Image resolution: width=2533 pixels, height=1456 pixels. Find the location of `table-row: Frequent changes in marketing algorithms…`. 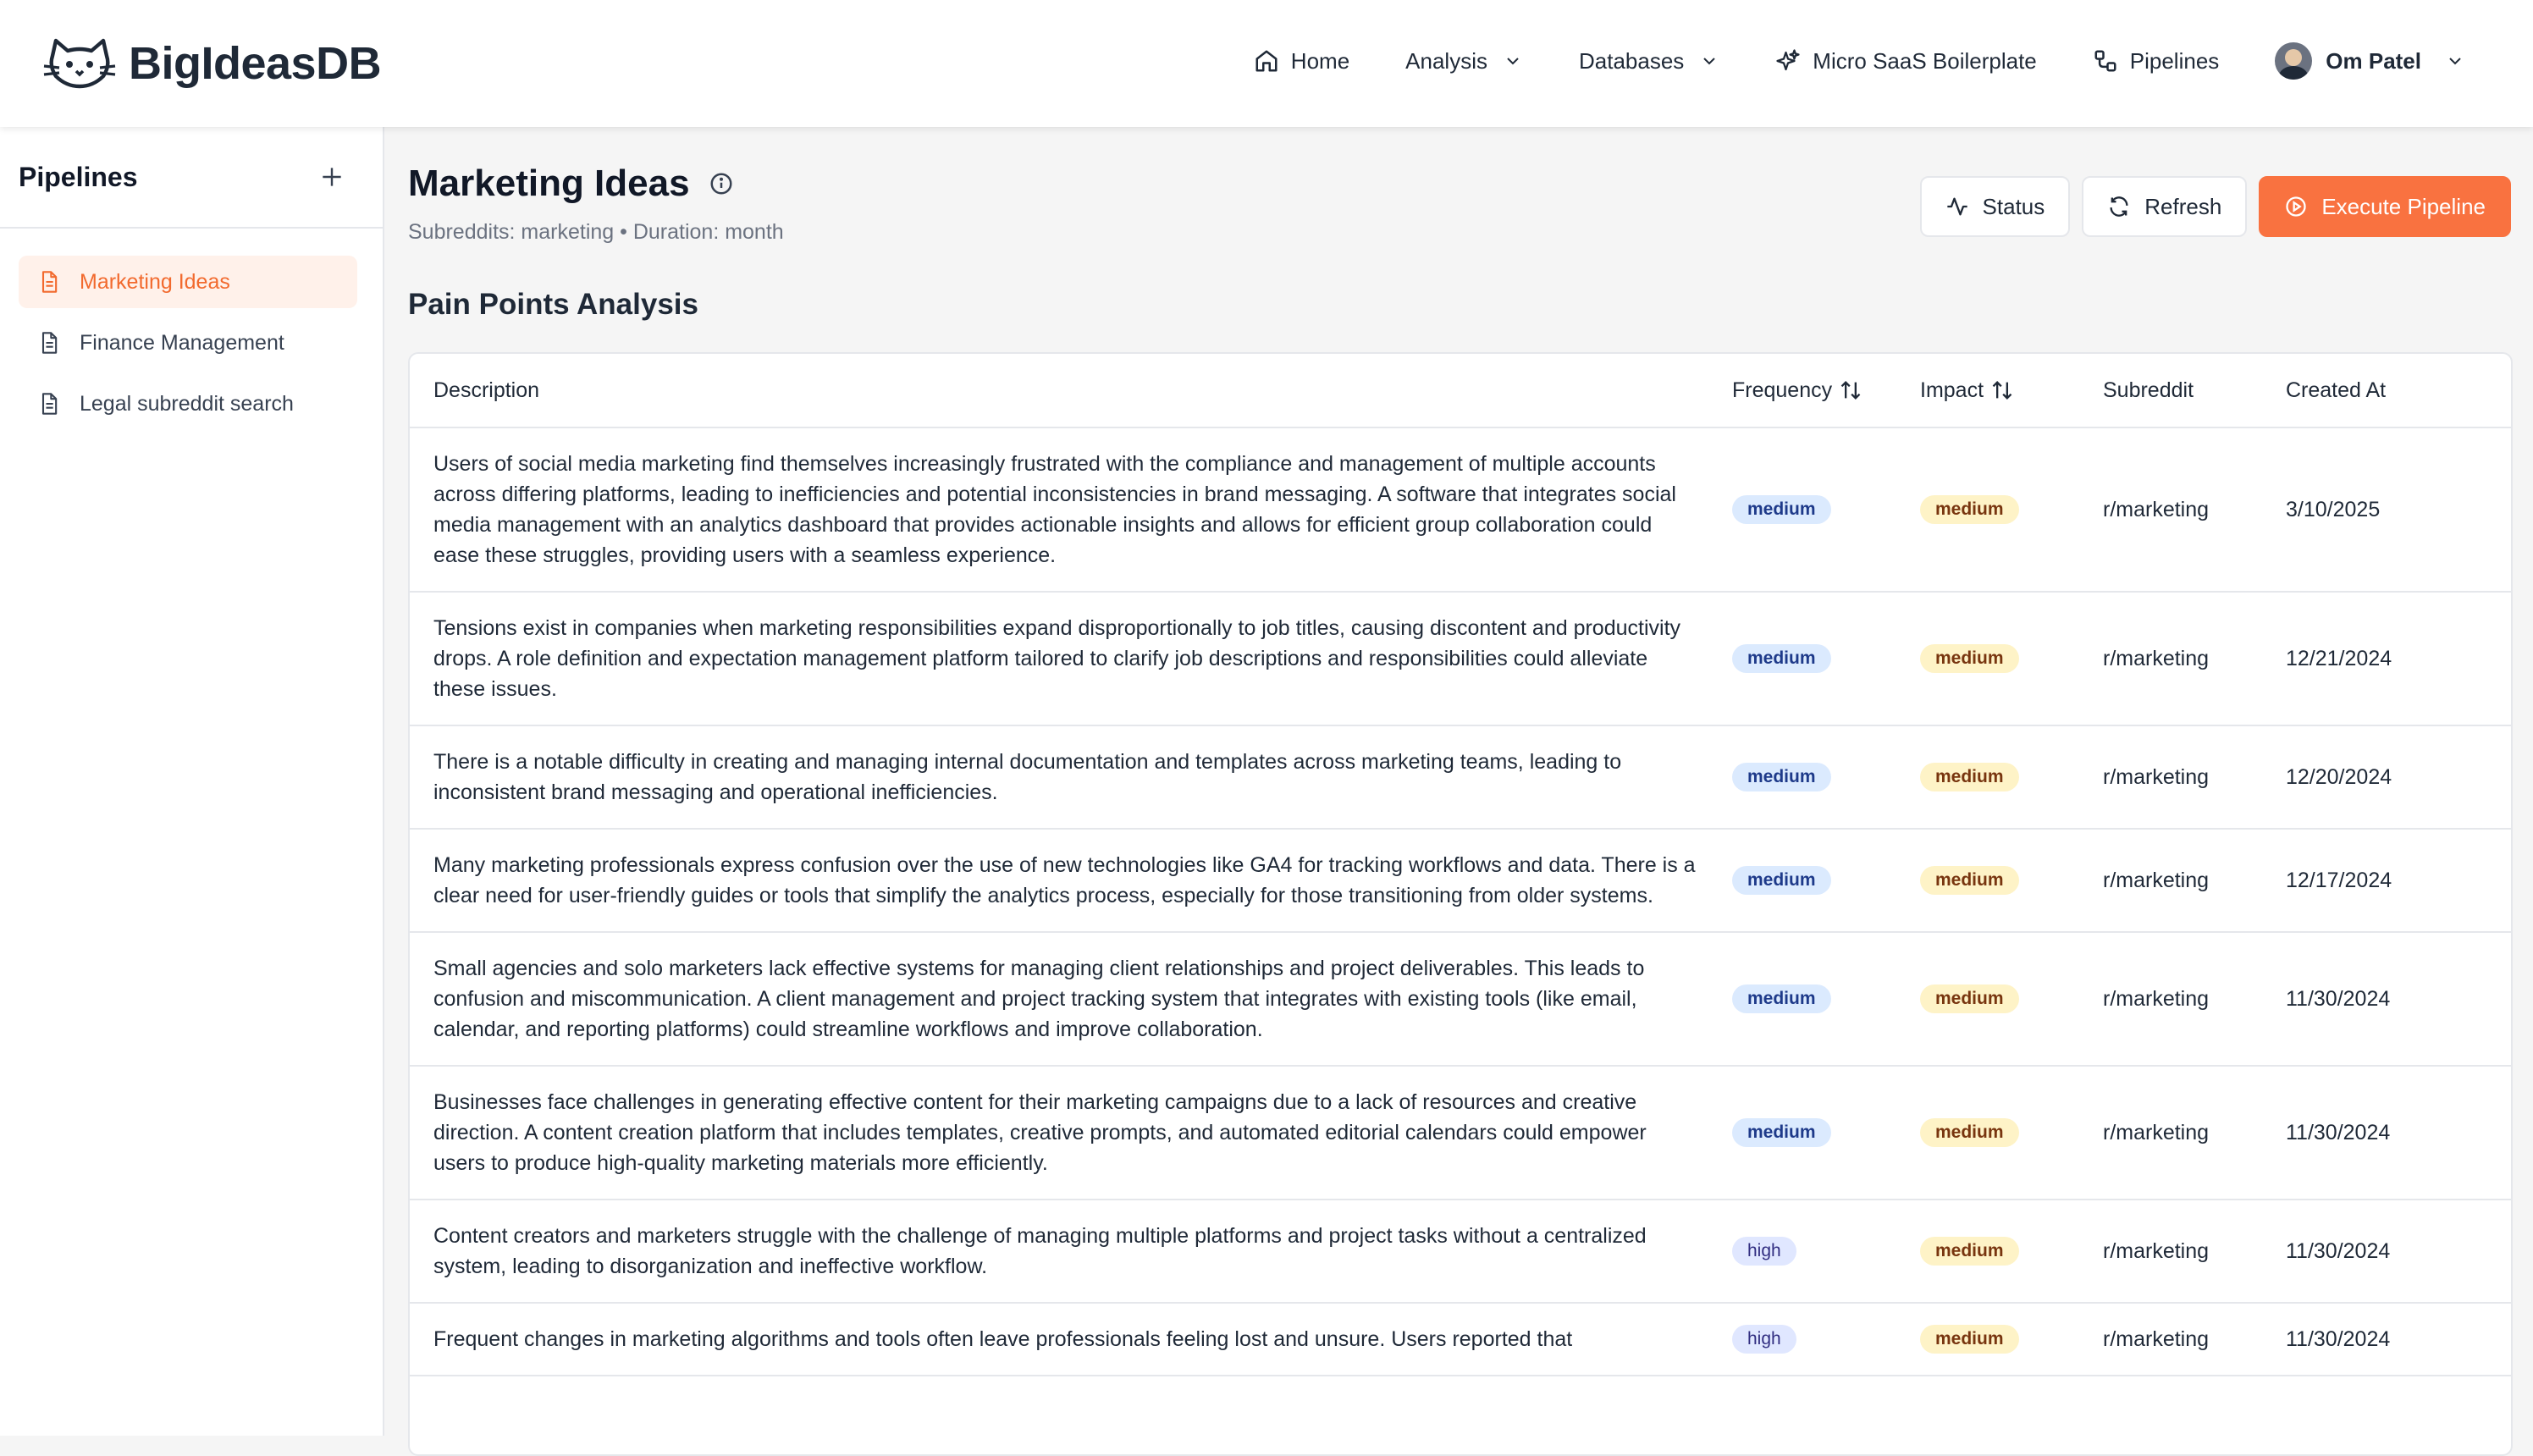

table-row: Frequent changes in marketing algorithms… is located at coordinates (1460, 1340).